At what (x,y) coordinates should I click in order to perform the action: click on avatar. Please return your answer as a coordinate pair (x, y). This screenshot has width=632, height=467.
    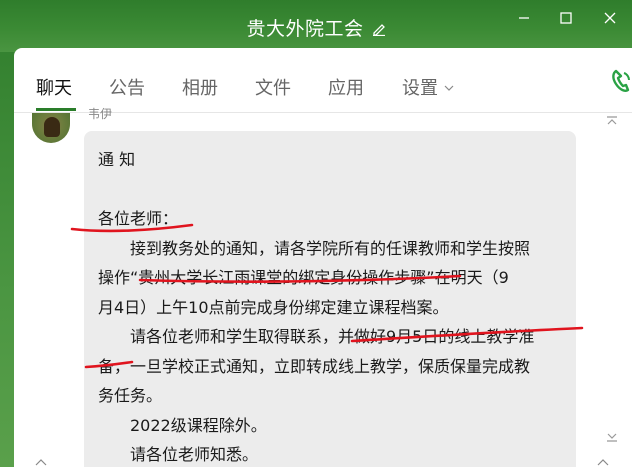
    Looking at the image, I should click on (51, 128).